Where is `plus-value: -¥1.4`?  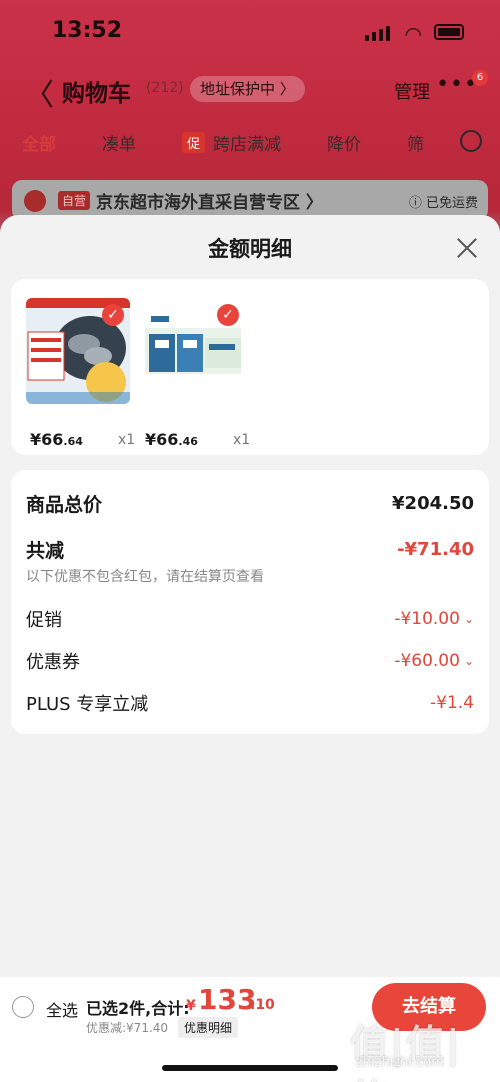 plus-value: -¥1.4 is located at coordinates (452, 703).